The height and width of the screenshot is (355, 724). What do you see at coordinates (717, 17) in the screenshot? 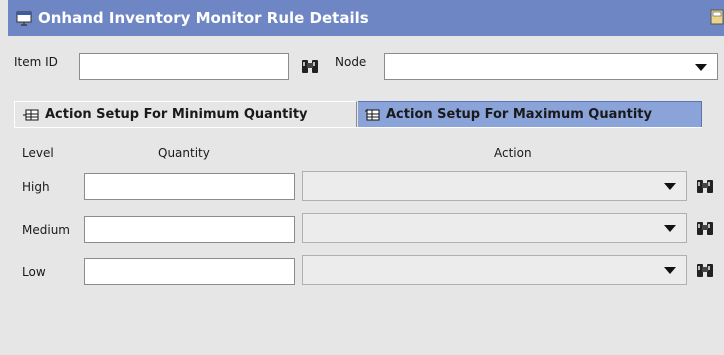
I see `restore-icon` at bounding box center [717, 17].